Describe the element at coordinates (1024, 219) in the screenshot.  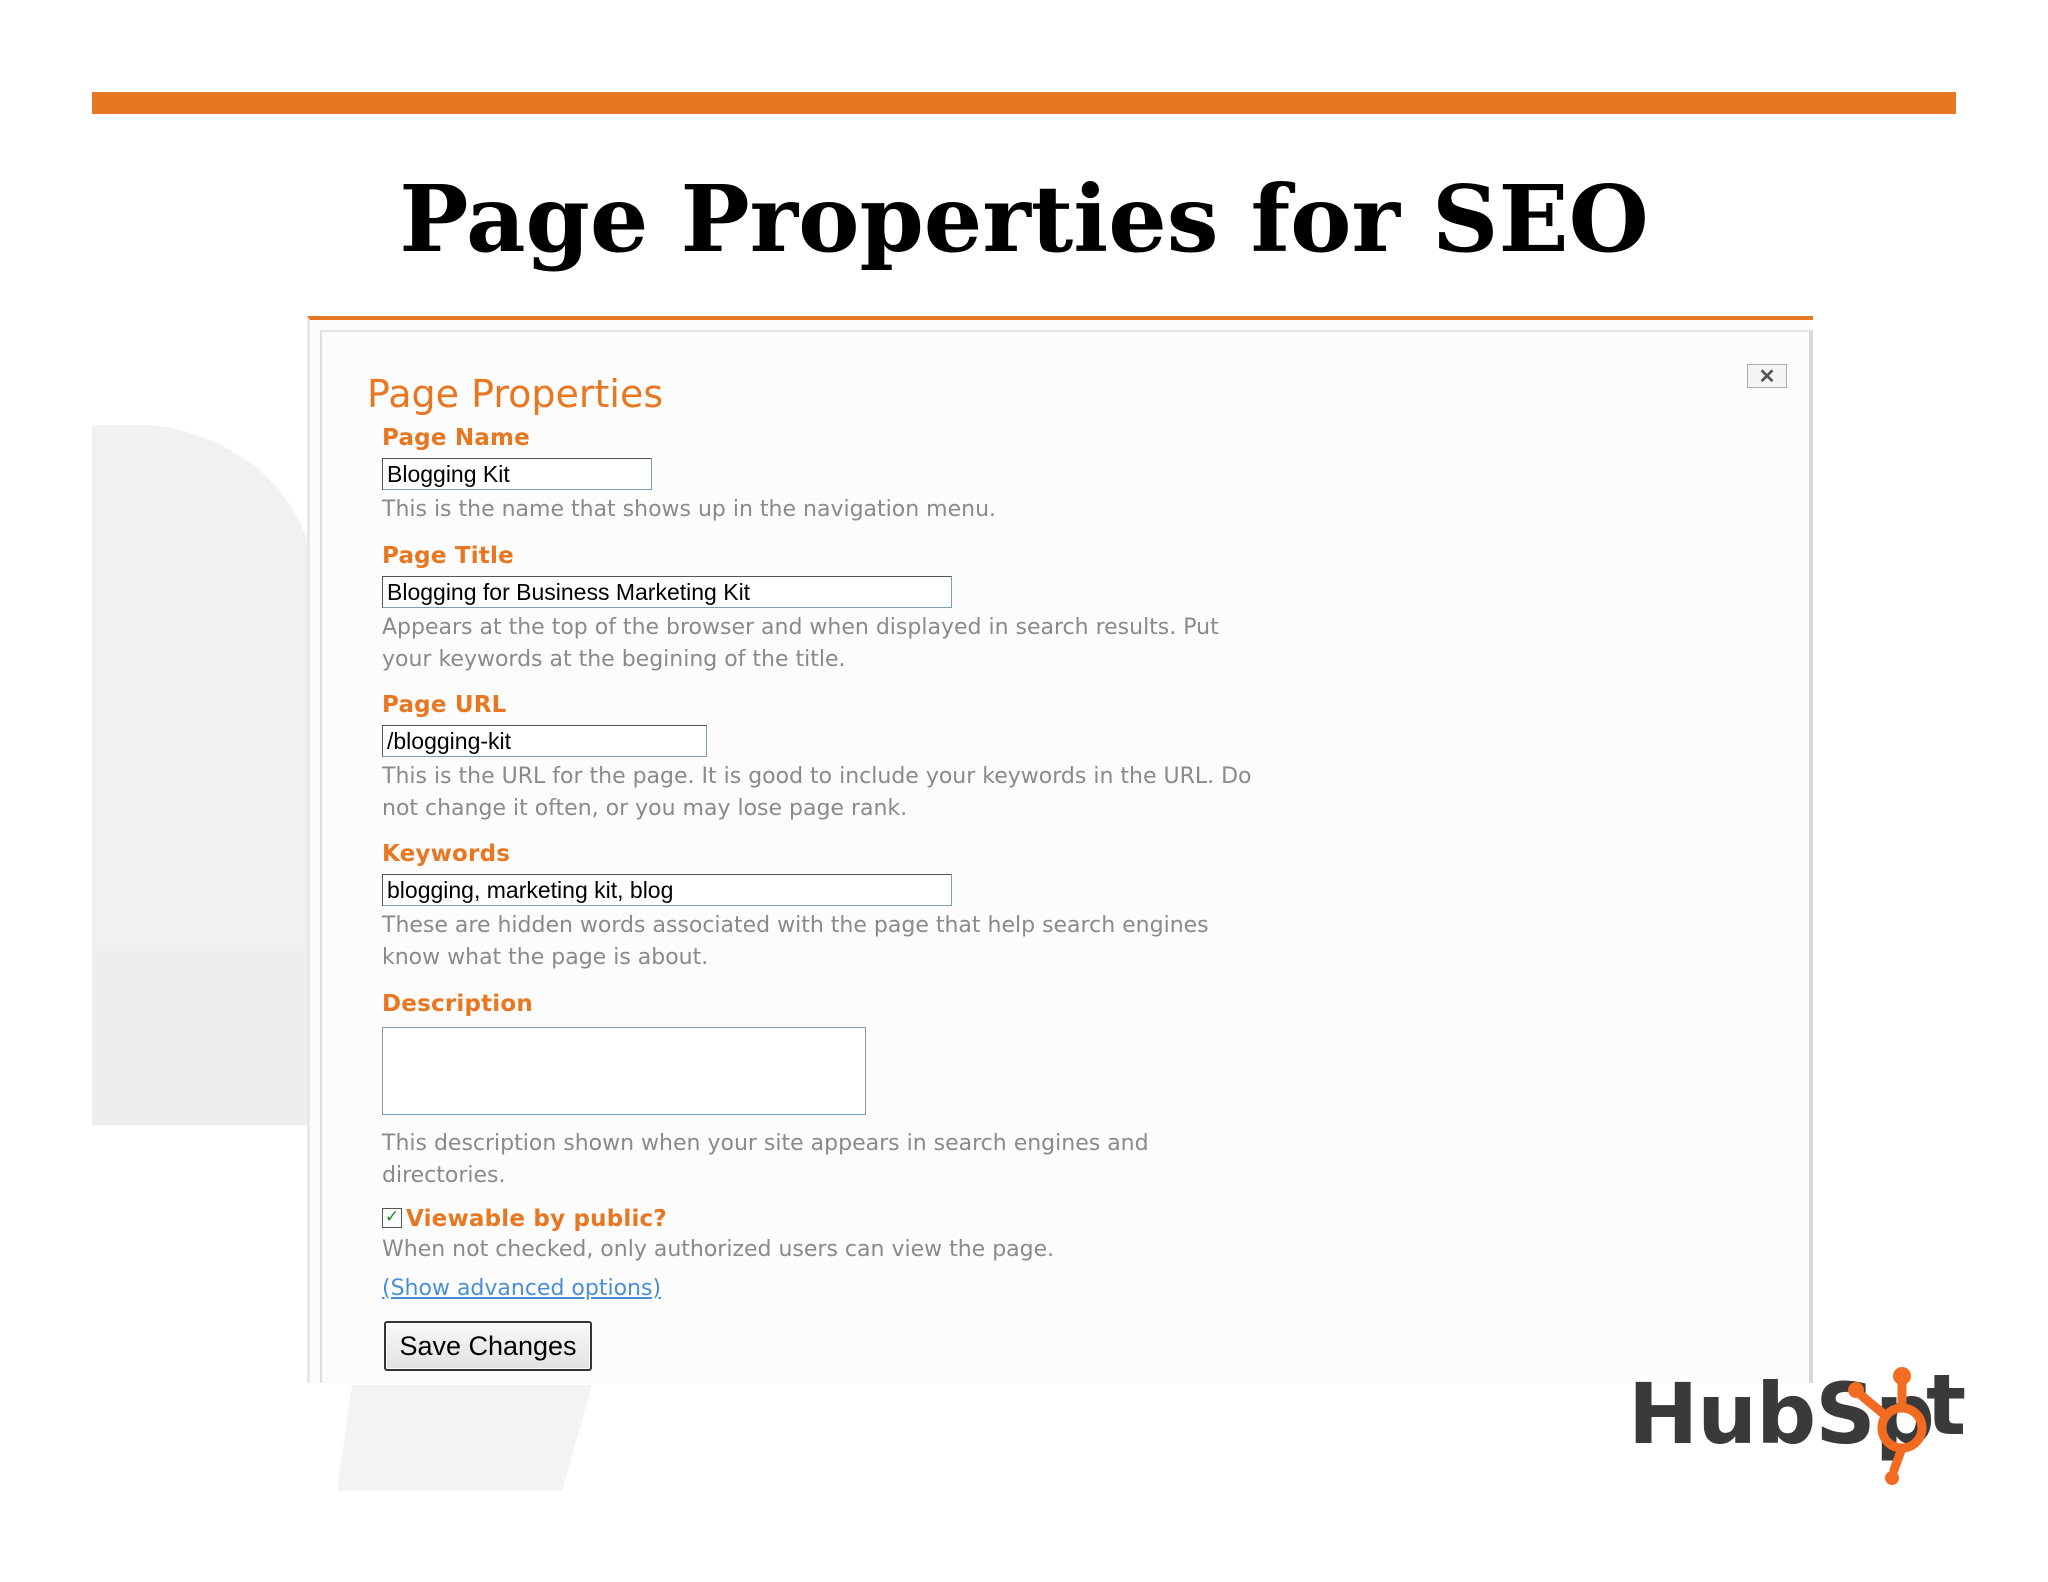
I see `slide-title: Page Properties for SEO` at that location.